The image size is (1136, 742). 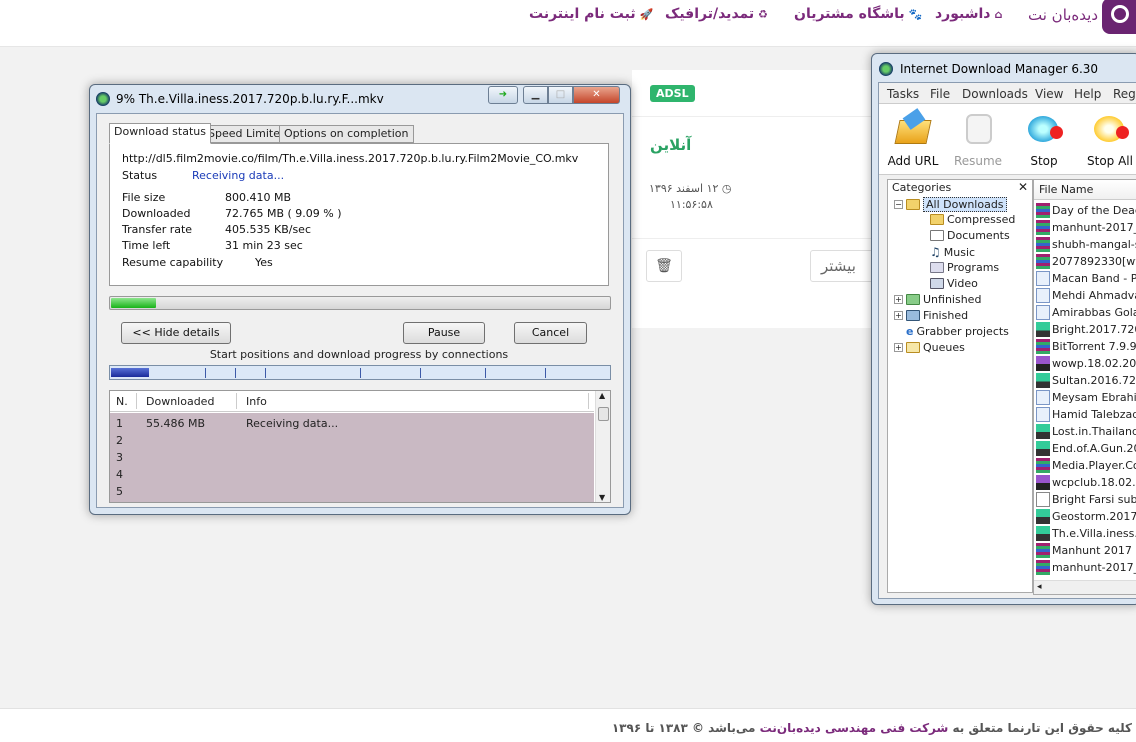 What do you see at coordinates (1086, 346) in the screenshot?
I see `file-list-item: BitTorrent 7.9.9` at bounding box center [1086, 346].